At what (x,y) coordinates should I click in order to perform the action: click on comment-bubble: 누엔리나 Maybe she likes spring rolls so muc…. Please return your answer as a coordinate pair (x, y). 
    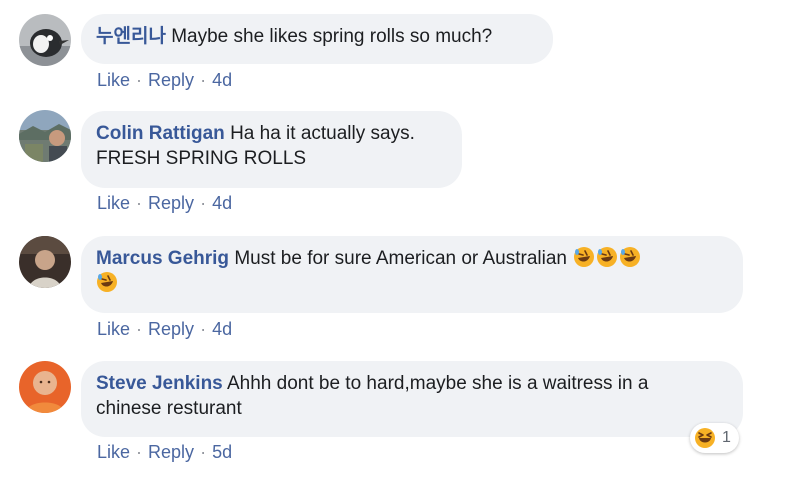
    Looking at the image, I should click on (317, 39).